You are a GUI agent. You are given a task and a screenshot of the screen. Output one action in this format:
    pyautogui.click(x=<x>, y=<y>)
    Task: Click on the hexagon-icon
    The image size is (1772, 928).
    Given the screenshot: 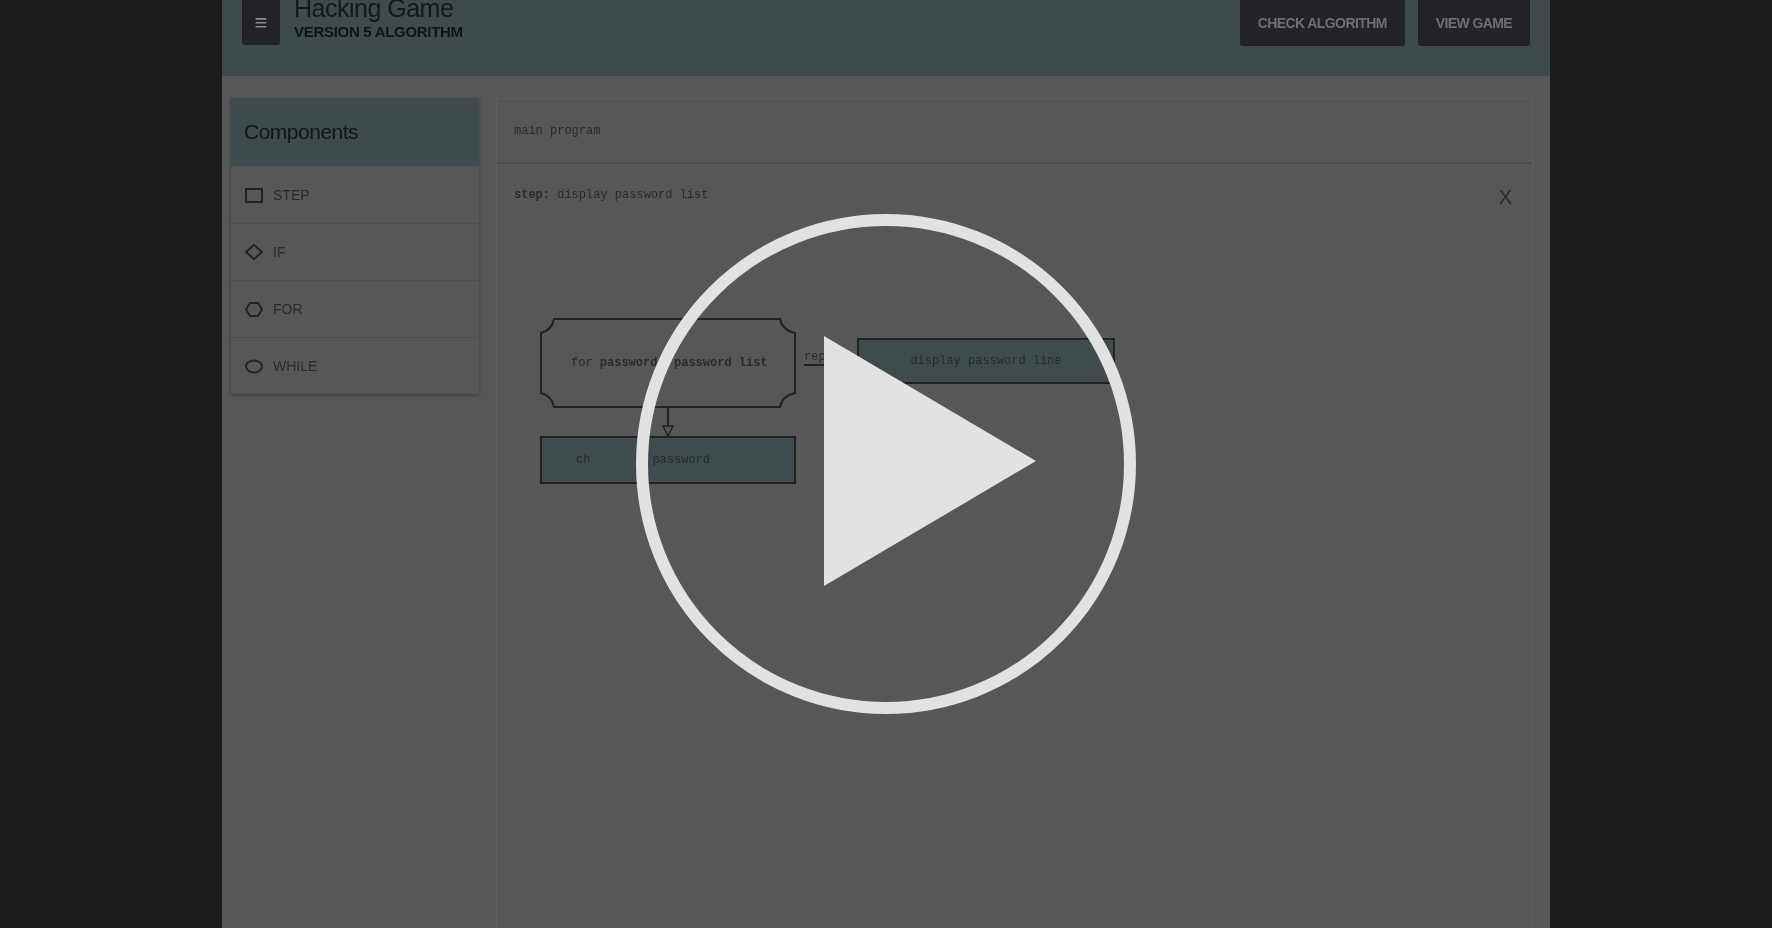 What is the action you would take?
    pyautogui.click(x=254, y=309)
    